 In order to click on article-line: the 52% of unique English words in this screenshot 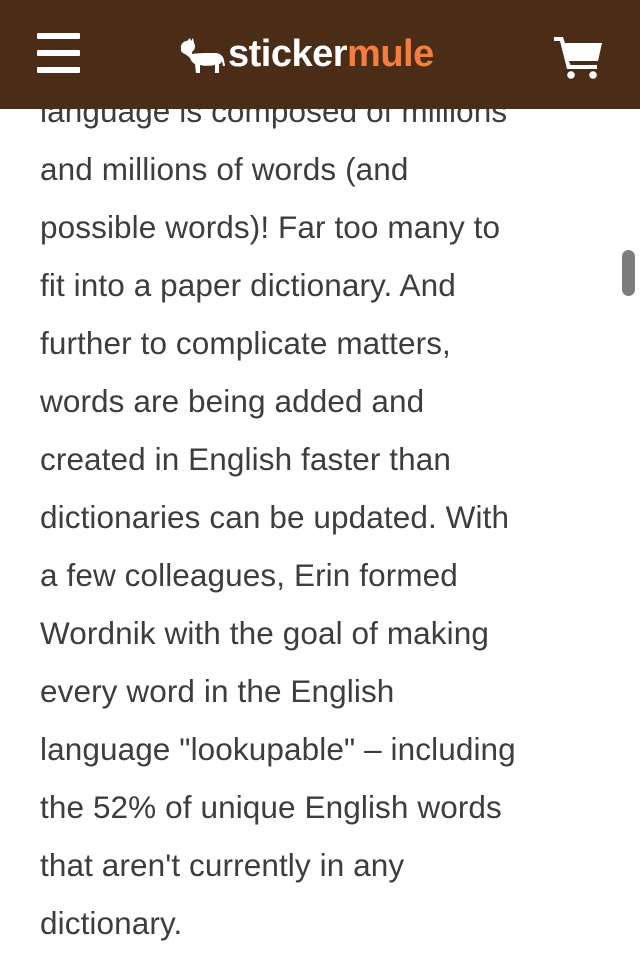, I will do `click(271, 807)`.